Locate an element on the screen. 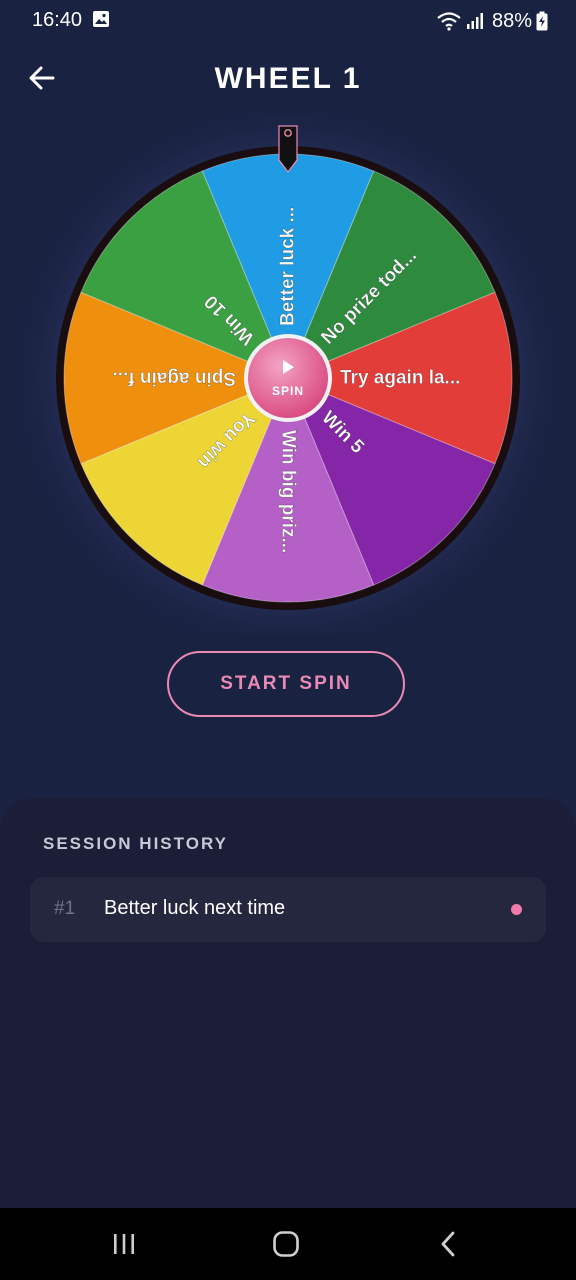 Image resolution: width=576 pixels, height=1280 pixels. page-title: WHEEL 1 is located at coordinates (288, 78).